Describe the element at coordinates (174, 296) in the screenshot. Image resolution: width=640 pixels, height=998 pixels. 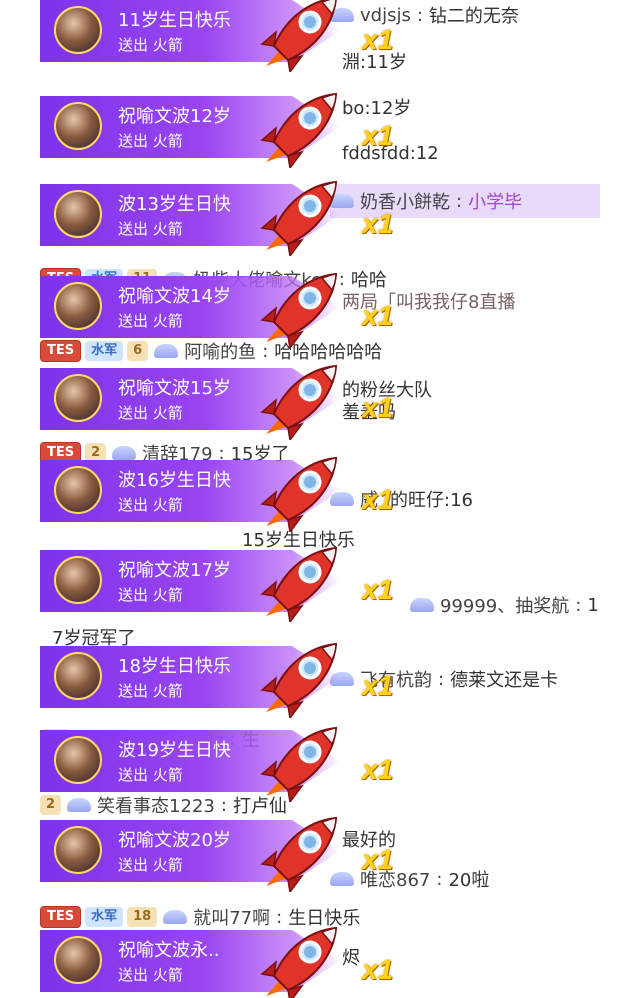
I see `gift-sender-name: 祝喻文波14岁` at that location.